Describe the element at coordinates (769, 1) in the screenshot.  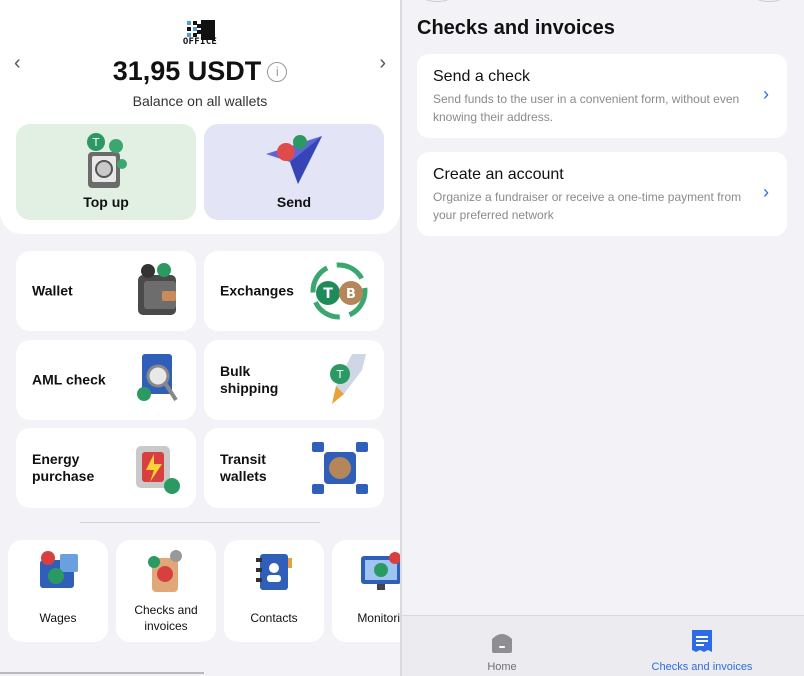
I see `menu-button-edge` at that location.